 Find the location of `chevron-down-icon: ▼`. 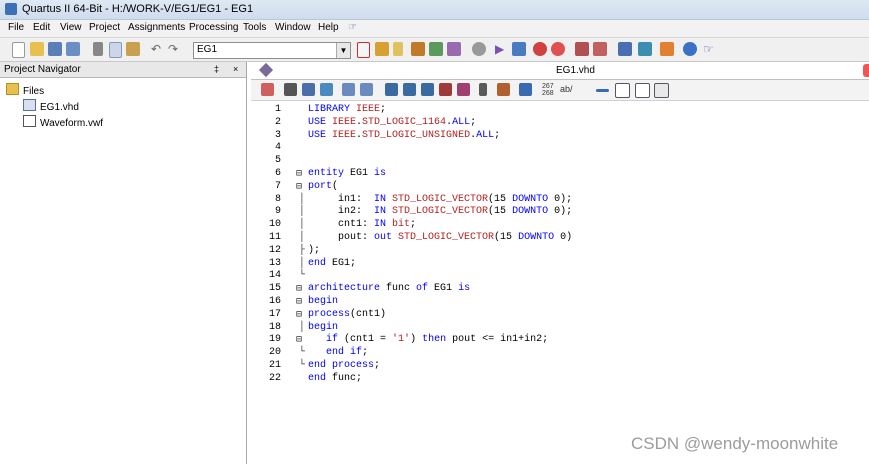

chevron-down-icon: ▼ is located at coordinates (343, 50).